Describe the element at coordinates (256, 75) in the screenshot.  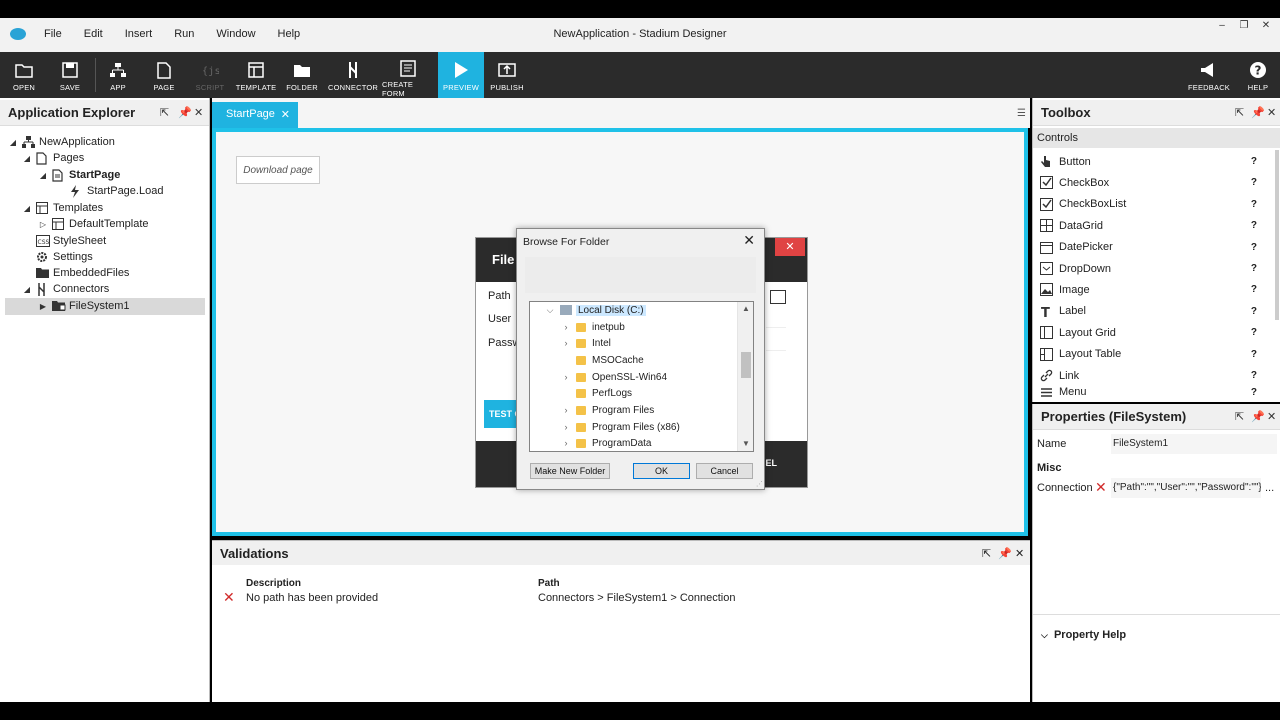
I see `template-button: TEMPLATE` at that location.